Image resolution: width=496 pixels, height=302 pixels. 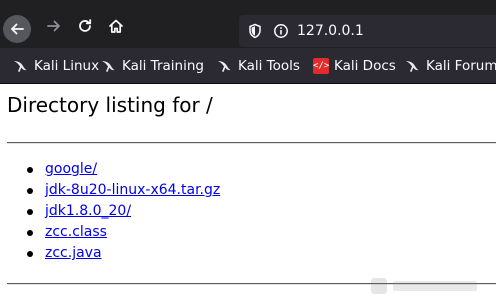 I want to click on bookmark-label: Kali Forums, so click(x=461, y=66).